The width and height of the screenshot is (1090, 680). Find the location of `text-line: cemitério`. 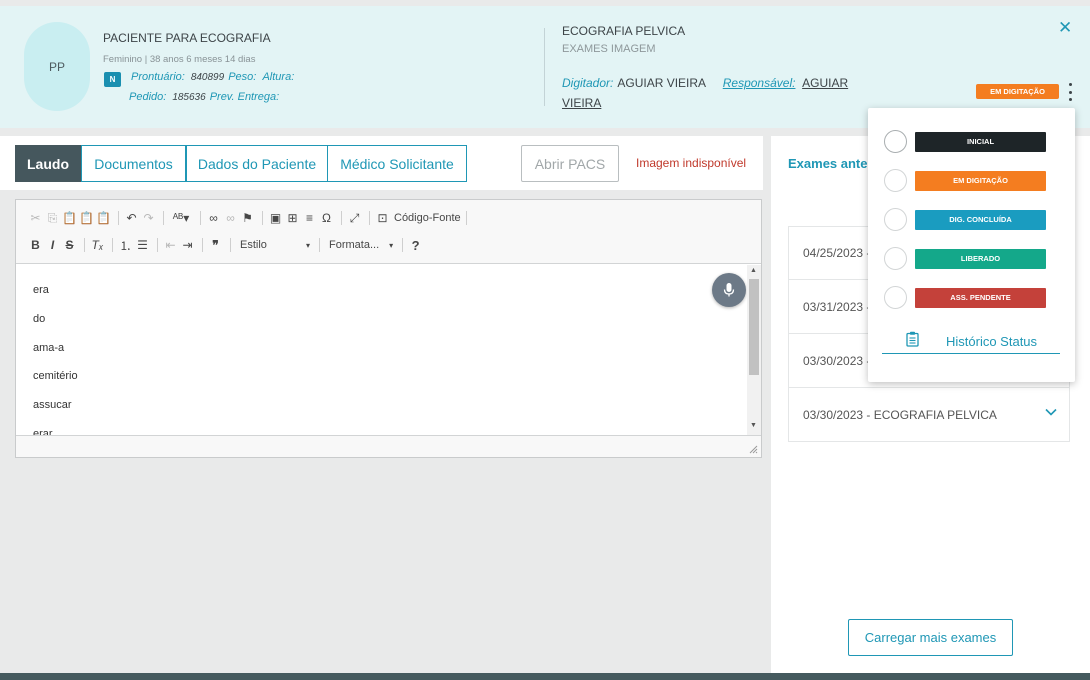

text-line: cemitério is located at coordinates (55, 376).